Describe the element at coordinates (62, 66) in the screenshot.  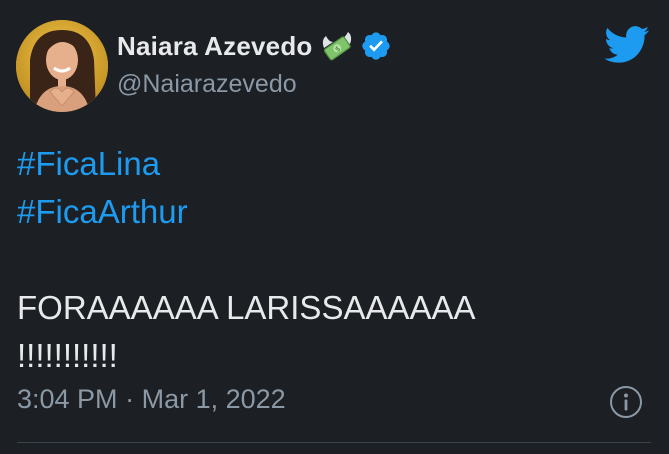
I see `avatar` at that location.